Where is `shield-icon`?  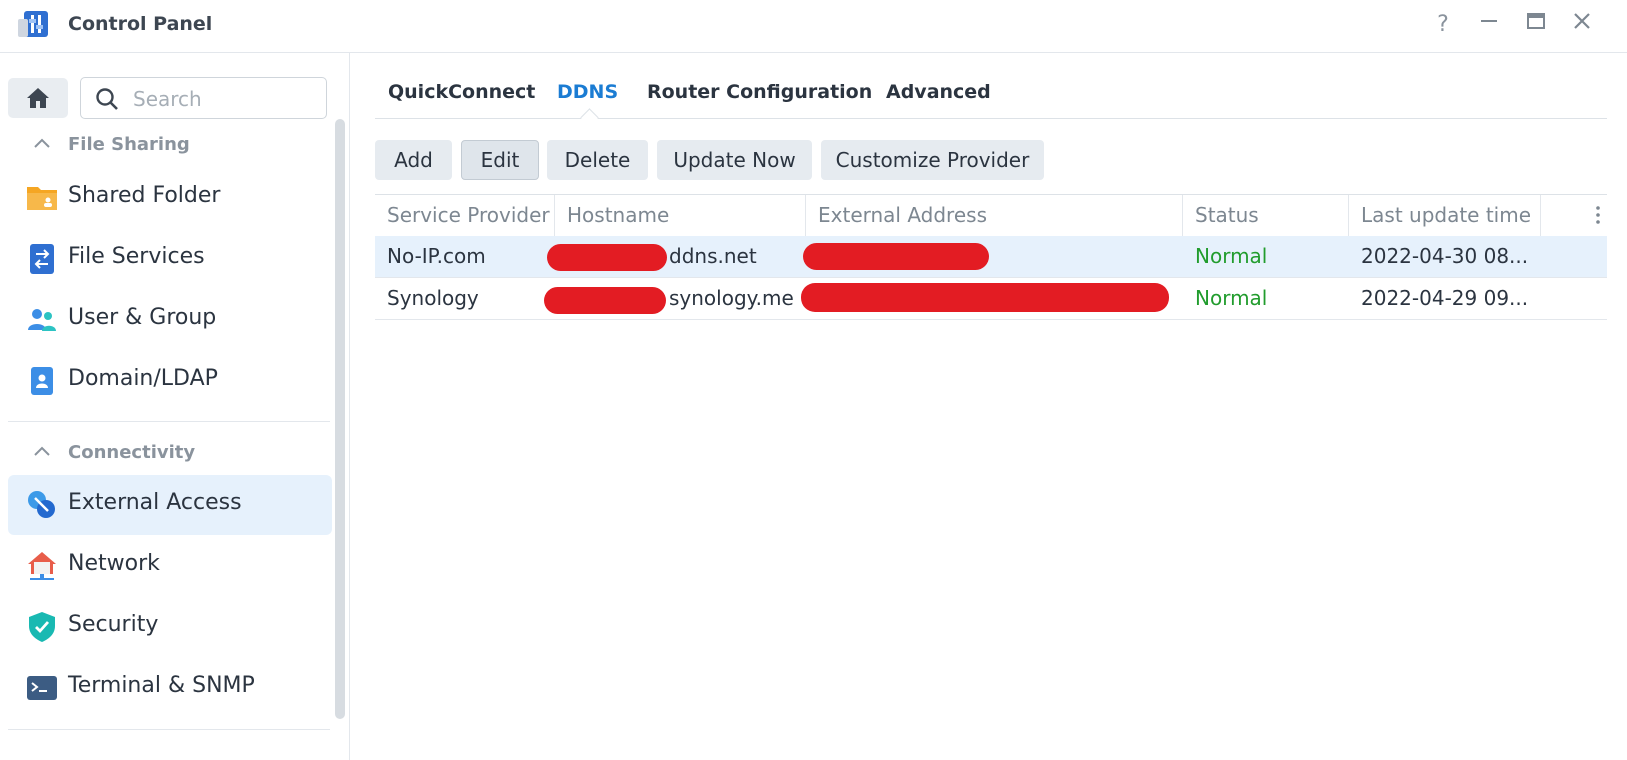 shield-icon is located at coordinates (42, 627).